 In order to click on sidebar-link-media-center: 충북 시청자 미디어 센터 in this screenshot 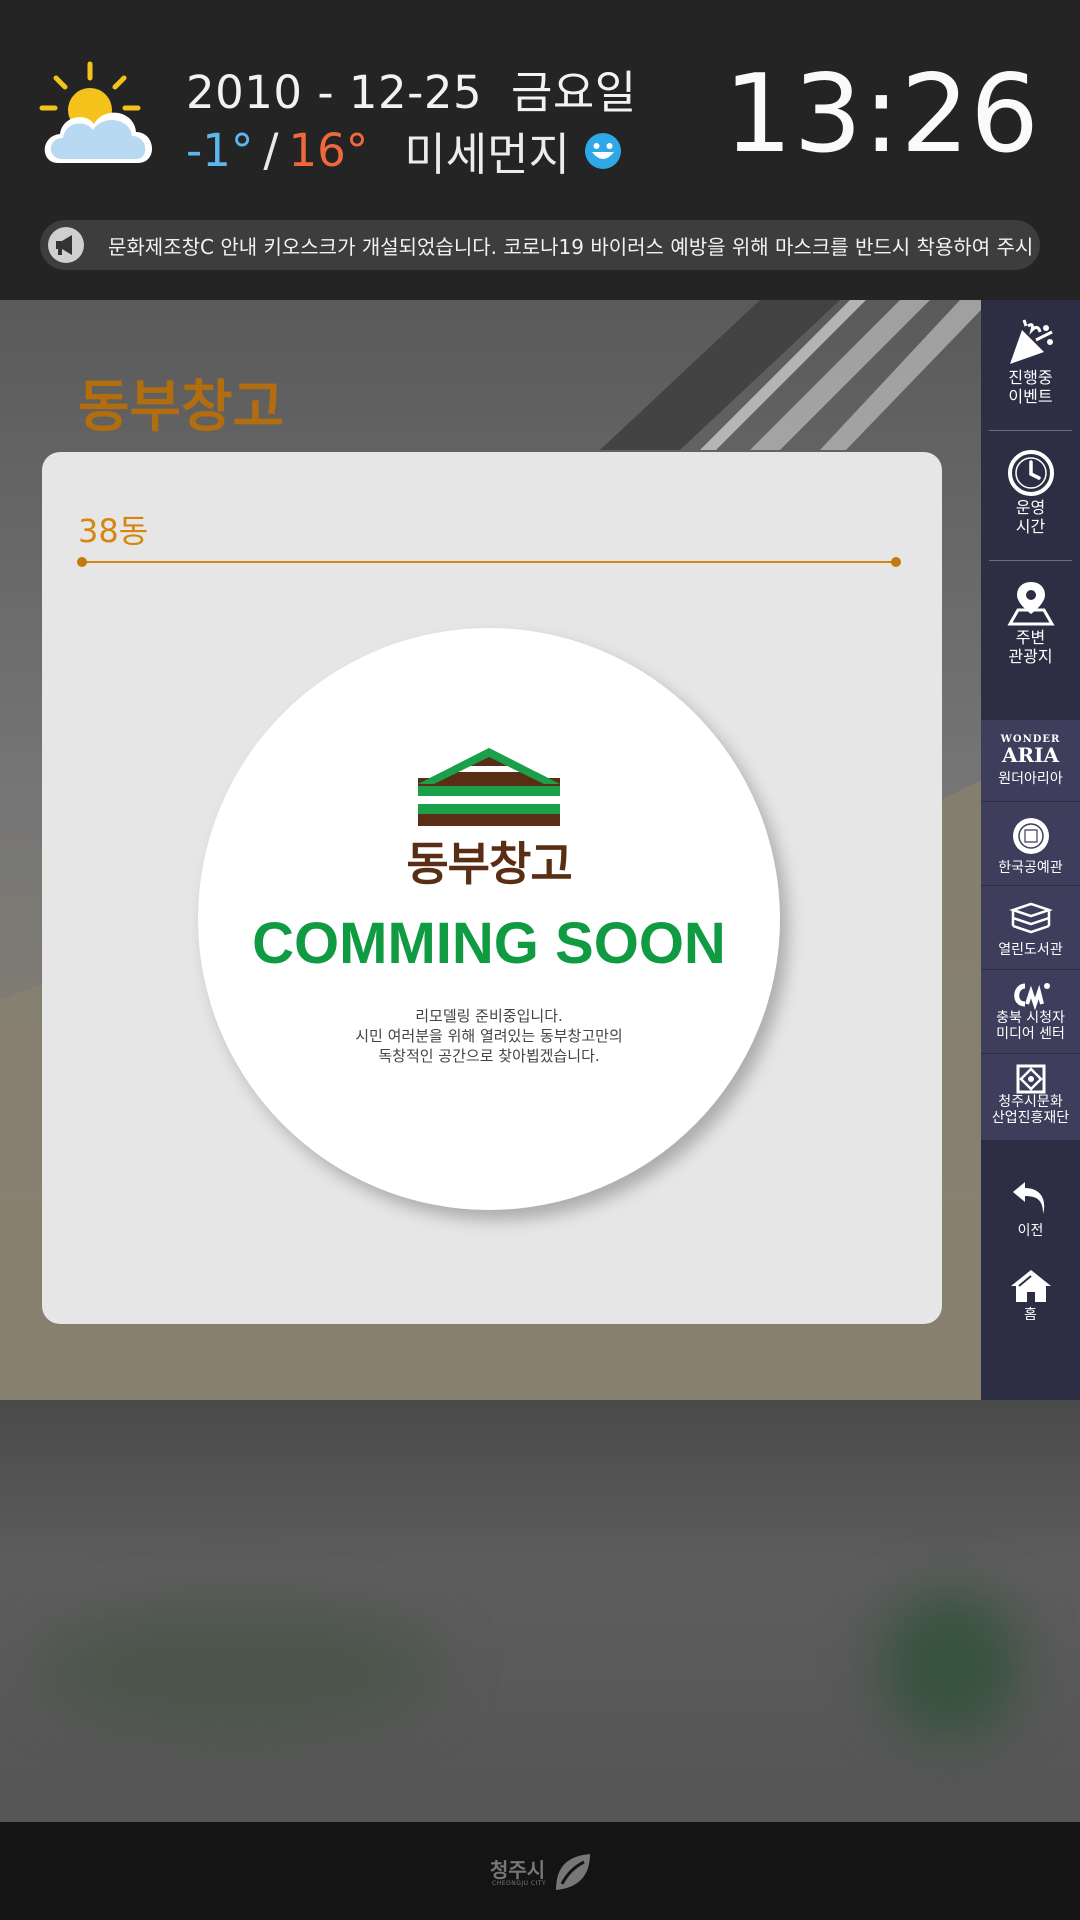, I will do `click(1030, 1013)`.